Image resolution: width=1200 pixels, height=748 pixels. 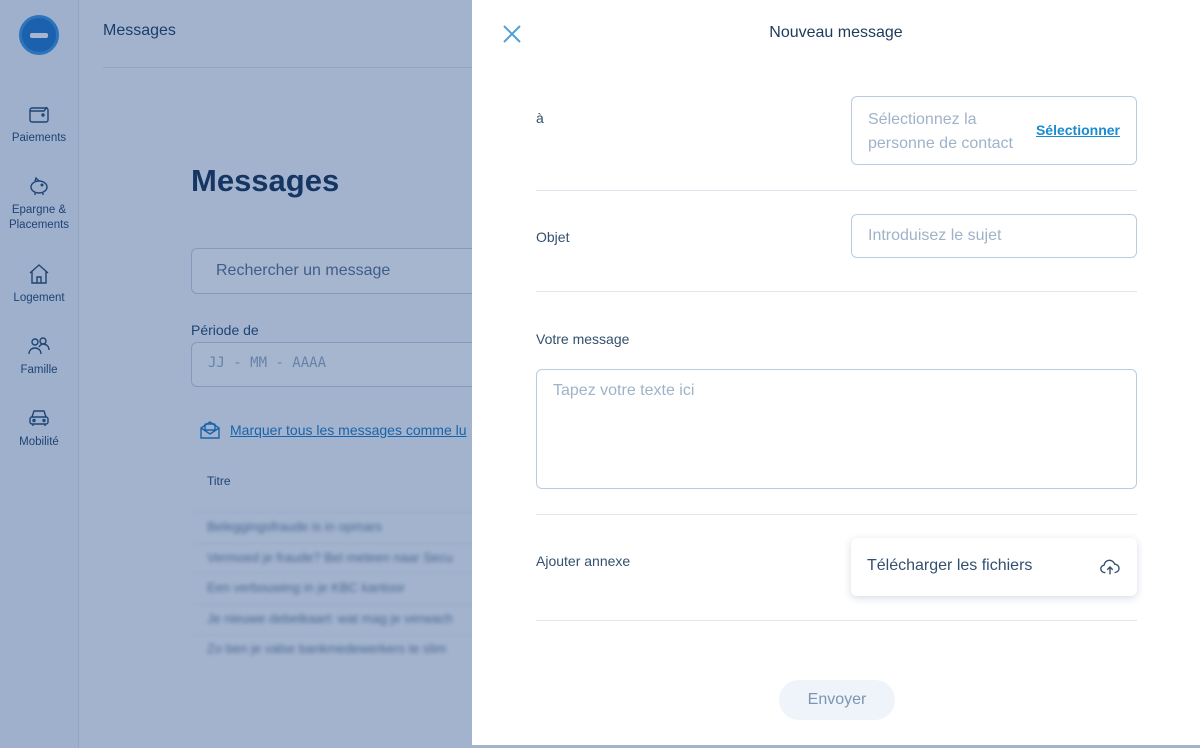 I want to click on upload-files-button: Télécharger les fichiers, so click(x=994, y=567).